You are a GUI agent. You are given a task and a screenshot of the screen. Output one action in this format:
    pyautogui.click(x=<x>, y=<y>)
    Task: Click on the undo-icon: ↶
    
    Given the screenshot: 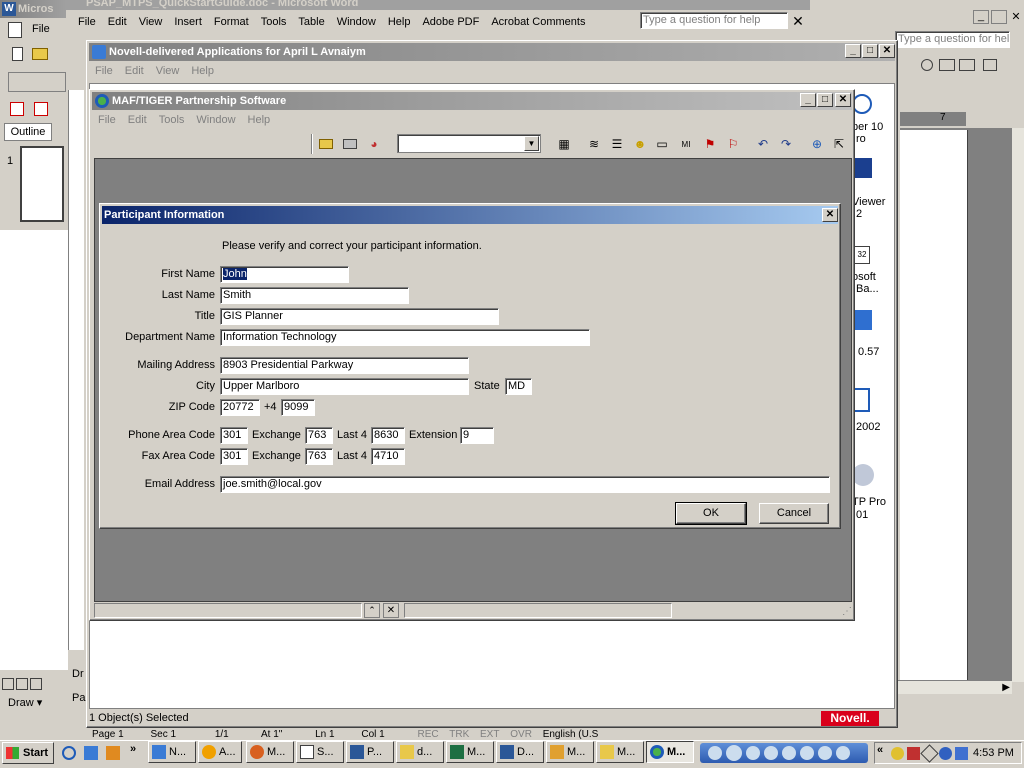 What is the action you would take?
    pyautogui.click(x=763, y=144)
    